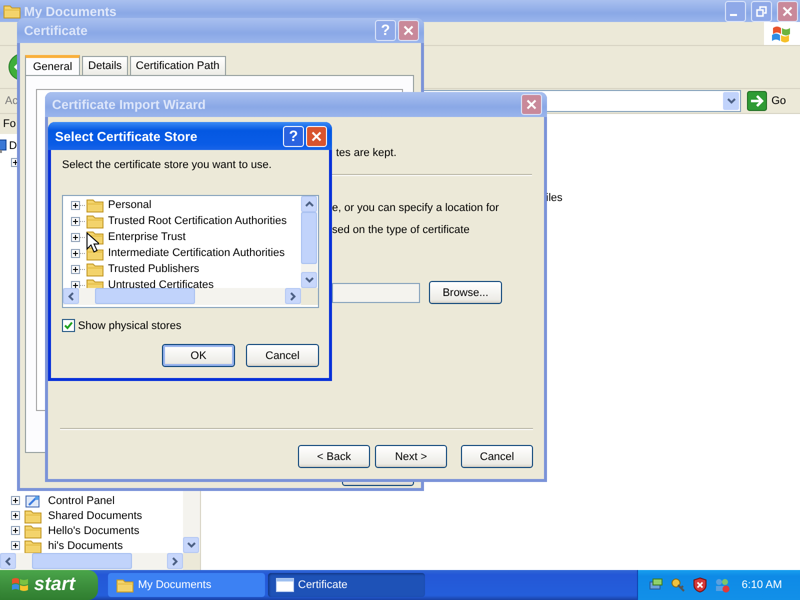 Image resolution: width=800 pixels, height=600 pixels. Describe the element at coordinates (129, 104) in the screenshot. I see `window-title: Certificate Import Wizard` at that location.